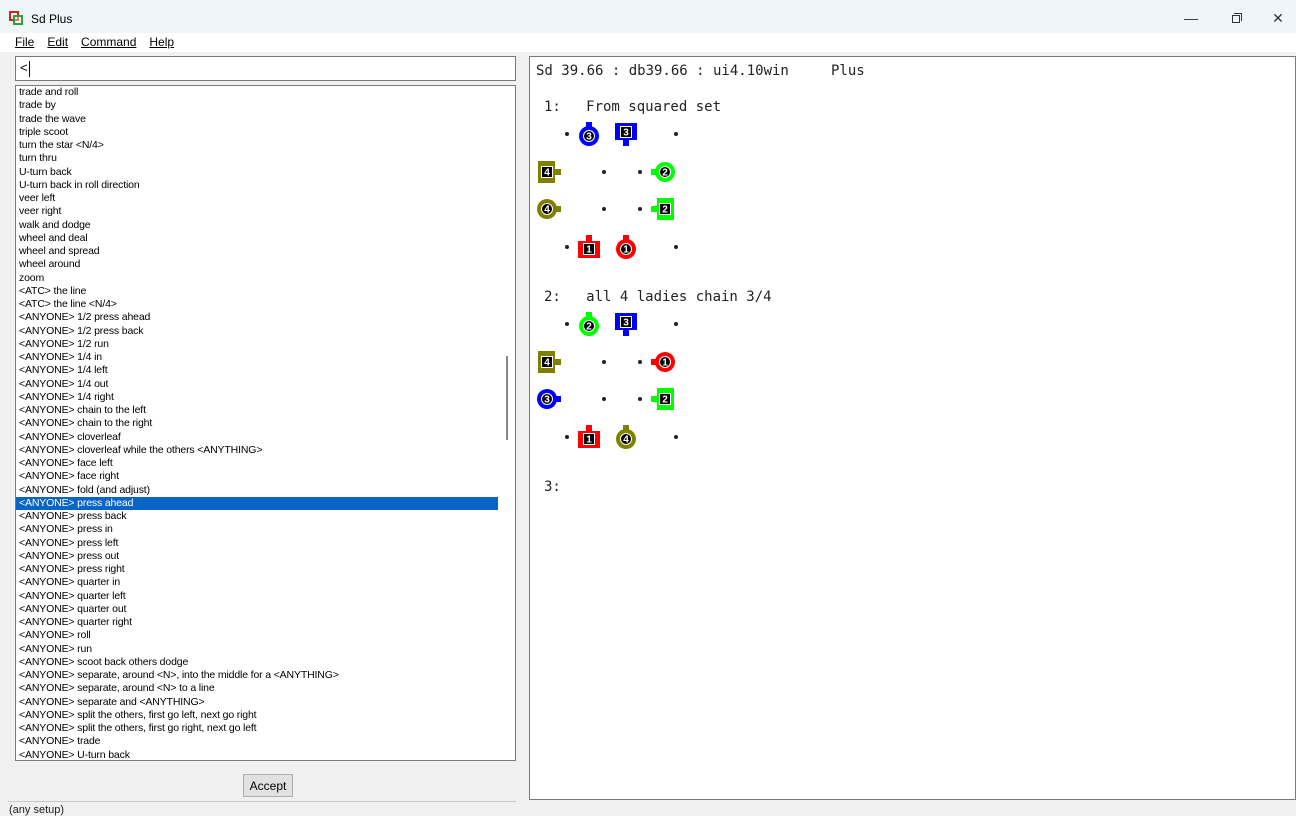 This screenshot has width=1296, height=816. I want to click on menu-edit-label: Edit, so click(58, 42).